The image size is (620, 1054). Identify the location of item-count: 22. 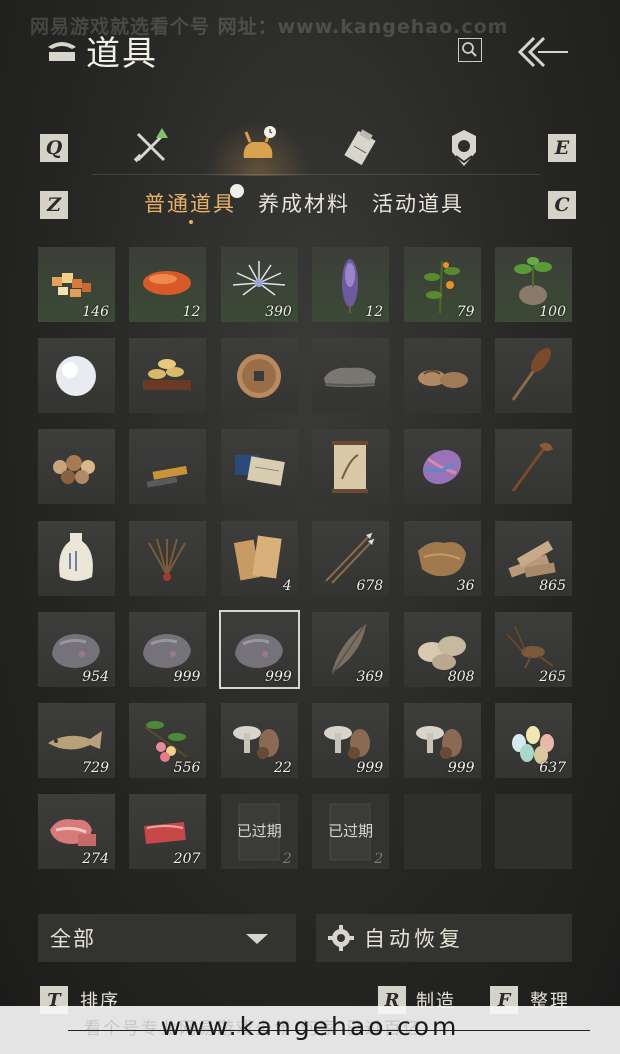
(282, 768).